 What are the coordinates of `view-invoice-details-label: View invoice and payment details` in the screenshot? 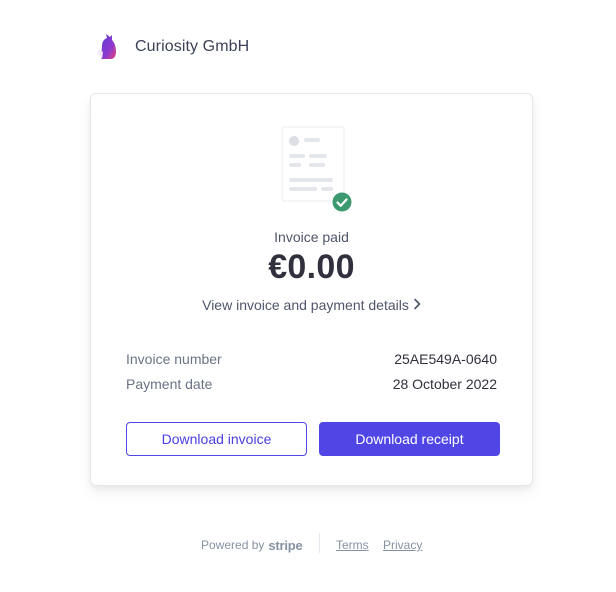 It's located at (305, 305).